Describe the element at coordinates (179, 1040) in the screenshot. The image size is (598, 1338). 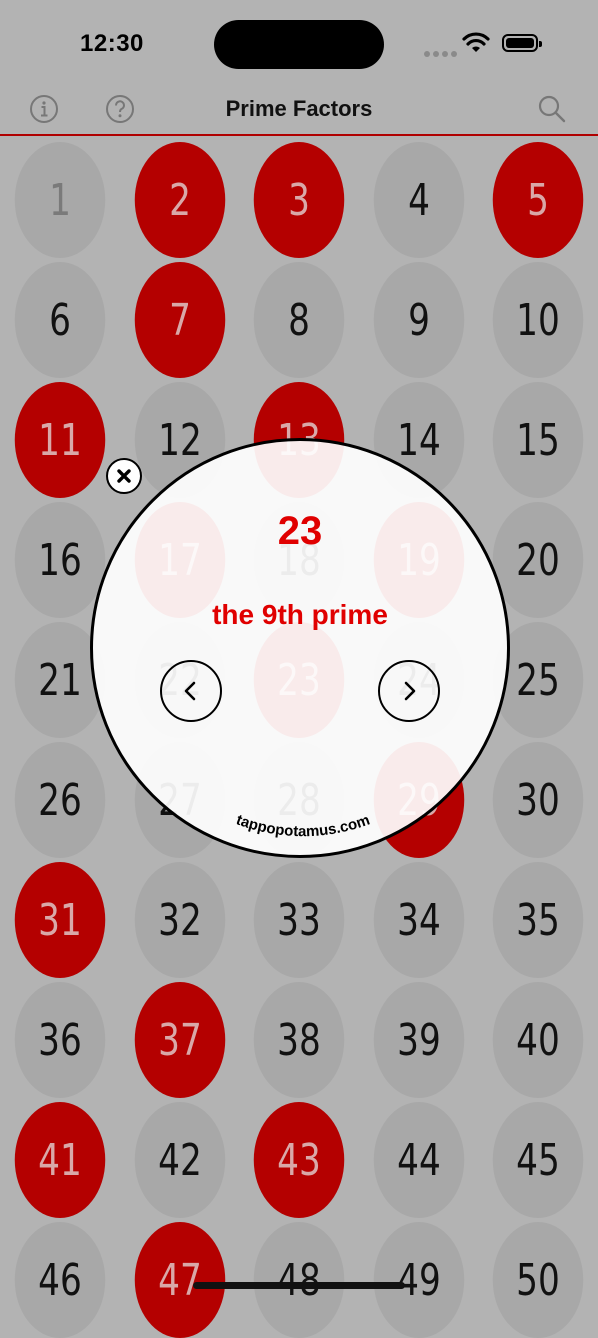
I see `prime-cell: 37` at that location.